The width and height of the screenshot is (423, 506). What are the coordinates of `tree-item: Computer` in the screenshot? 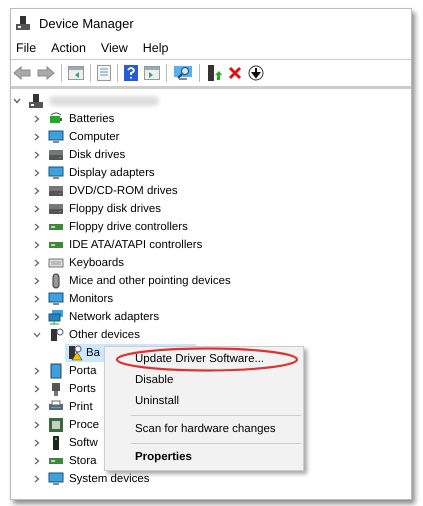 It's located at (94, 137).